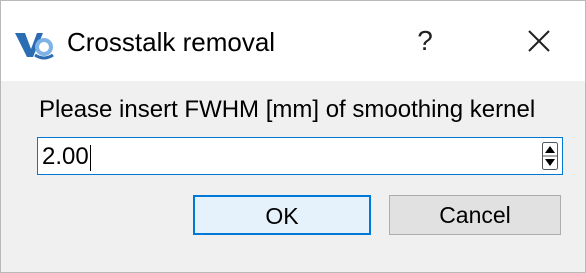 This screenshot has width=586, height=273. Describe the element at coordinates (34, 46) in the screenshot. I see `vr-app-icon` at that location.